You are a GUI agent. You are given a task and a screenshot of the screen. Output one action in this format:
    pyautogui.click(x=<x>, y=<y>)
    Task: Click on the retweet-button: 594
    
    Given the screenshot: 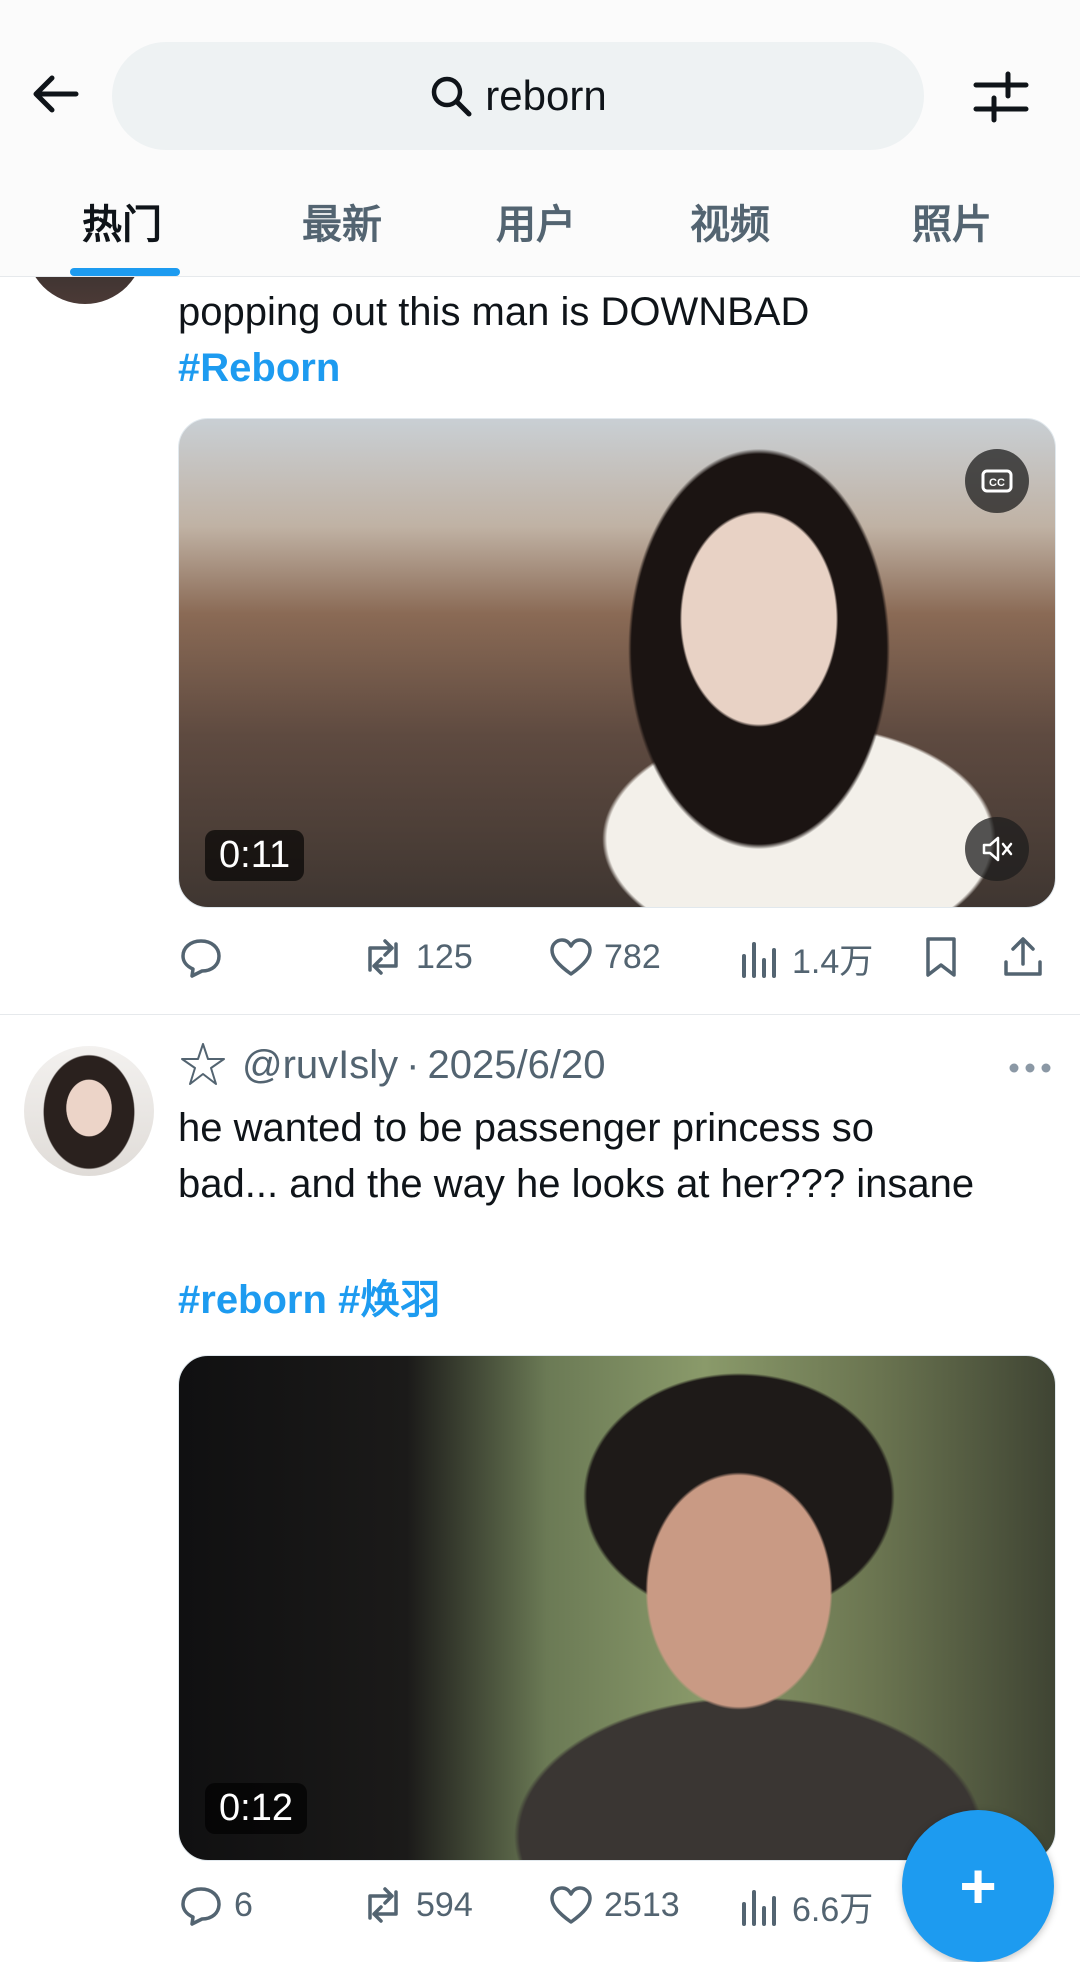 What is the action you would take?
    pyautogui.click(x=416, y=1905)
    